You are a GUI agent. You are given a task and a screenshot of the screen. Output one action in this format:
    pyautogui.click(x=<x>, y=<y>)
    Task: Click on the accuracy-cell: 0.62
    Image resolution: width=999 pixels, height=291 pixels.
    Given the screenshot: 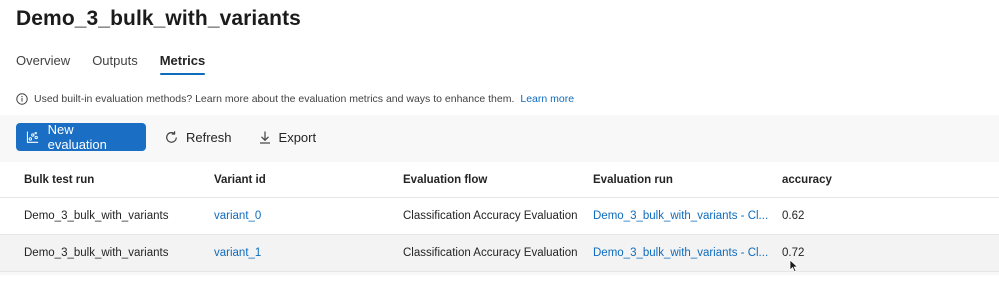 What is the action you would take?
    pyautogui.click(x=793, y=216)
    